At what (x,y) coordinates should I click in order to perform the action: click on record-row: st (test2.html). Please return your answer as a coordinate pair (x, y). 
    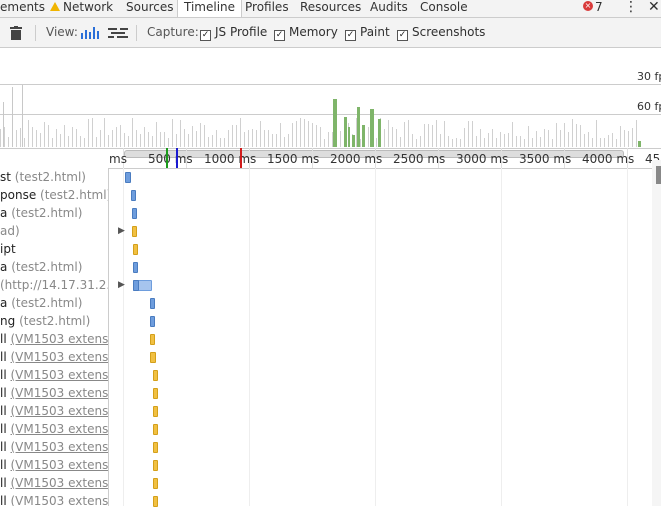
    Looking at the image, I should click on (43, 177).